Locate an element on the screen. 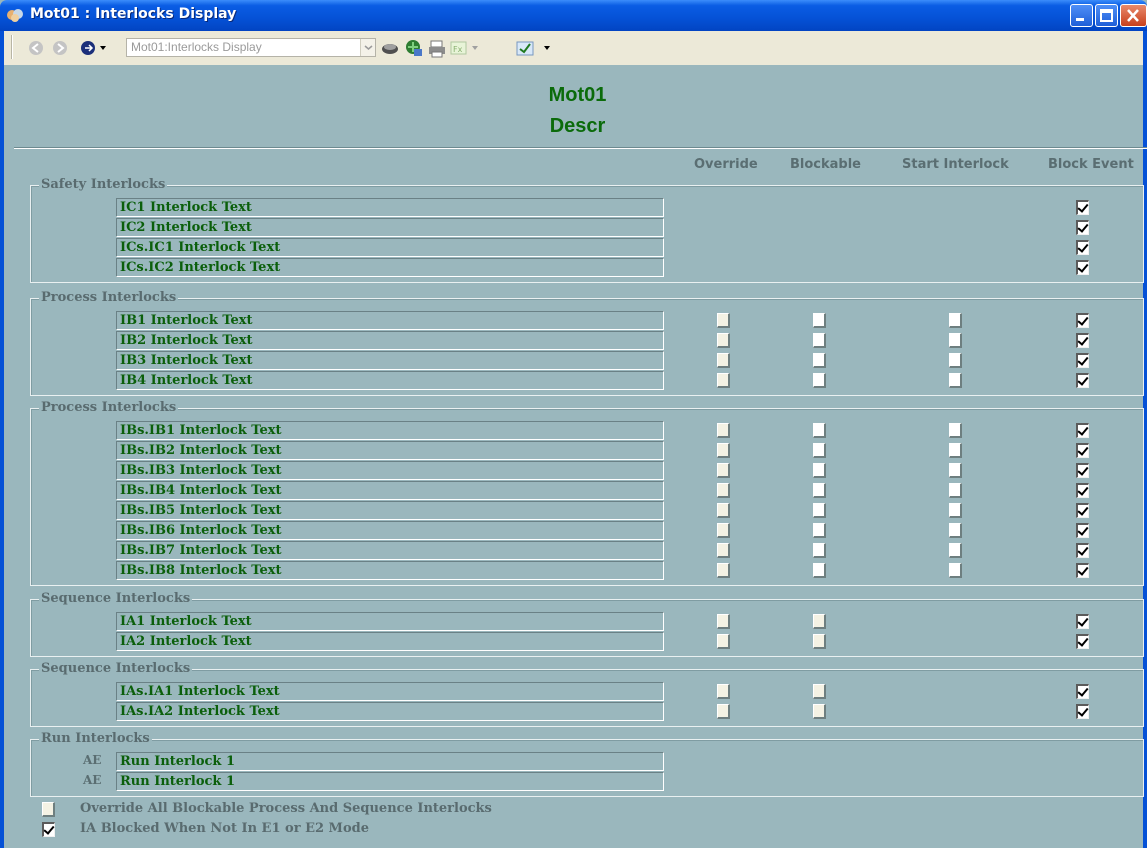 This screenshot has width=1147, height=848. print-icon is located at coordinates (437, 49).